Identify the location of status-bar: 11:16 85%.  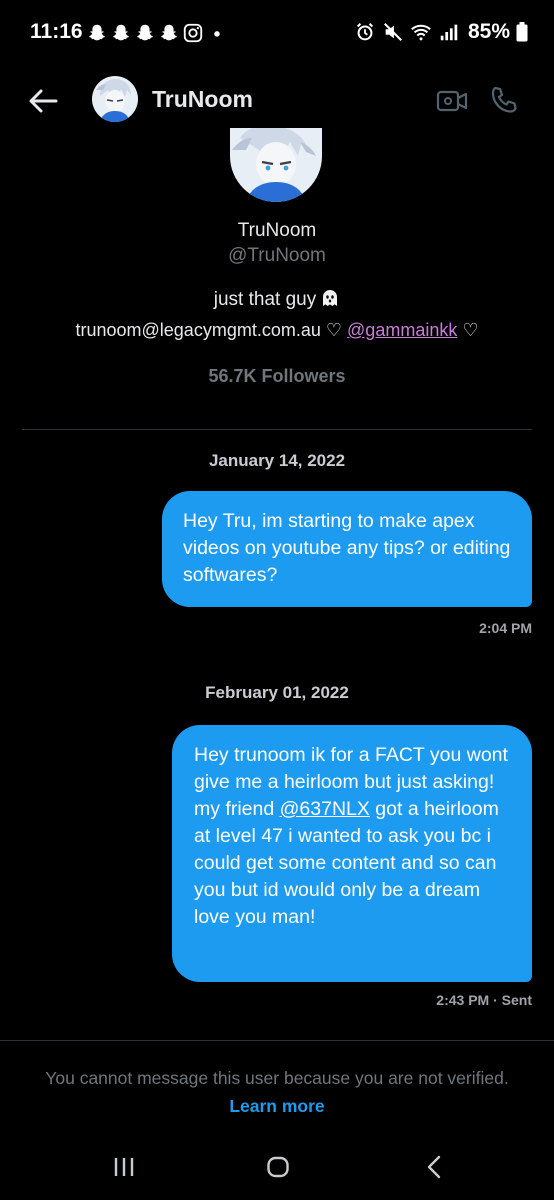
(277, 33).